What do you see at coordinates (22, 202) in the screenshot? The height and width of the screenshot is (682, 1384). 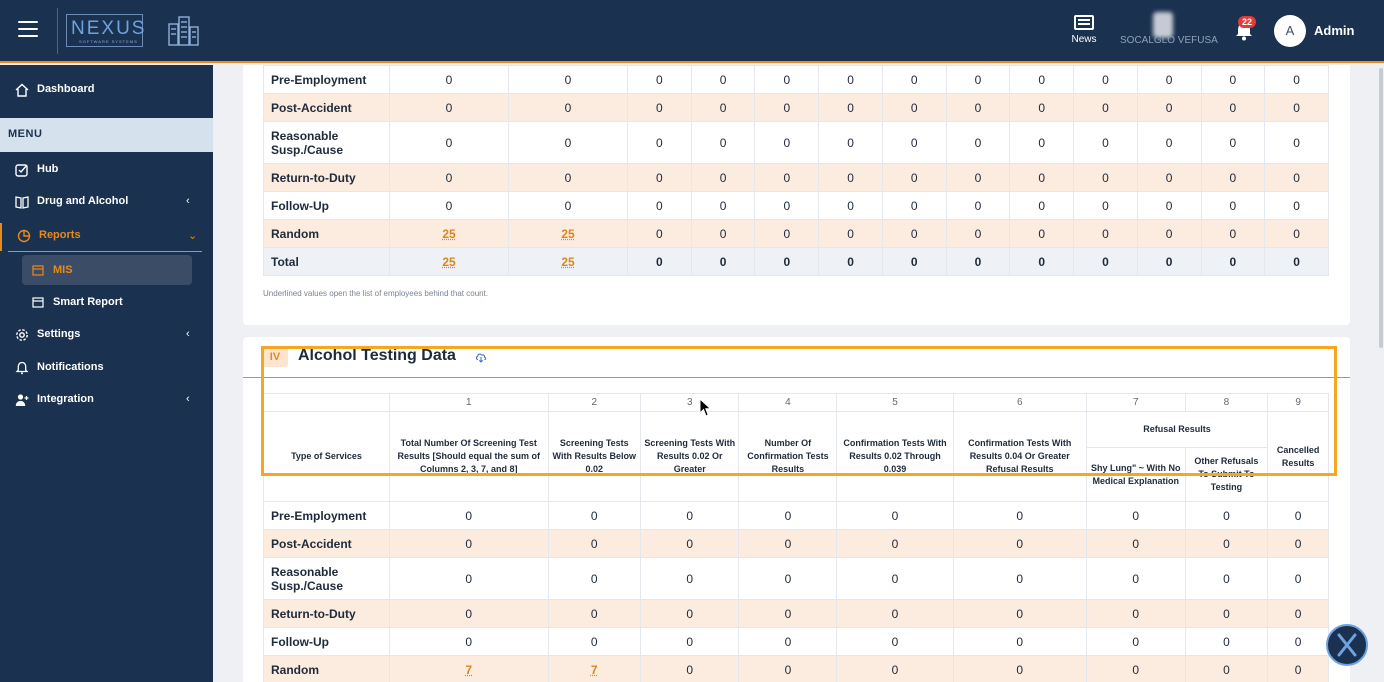 I see `book-icon` at bounding box center [22, 202].